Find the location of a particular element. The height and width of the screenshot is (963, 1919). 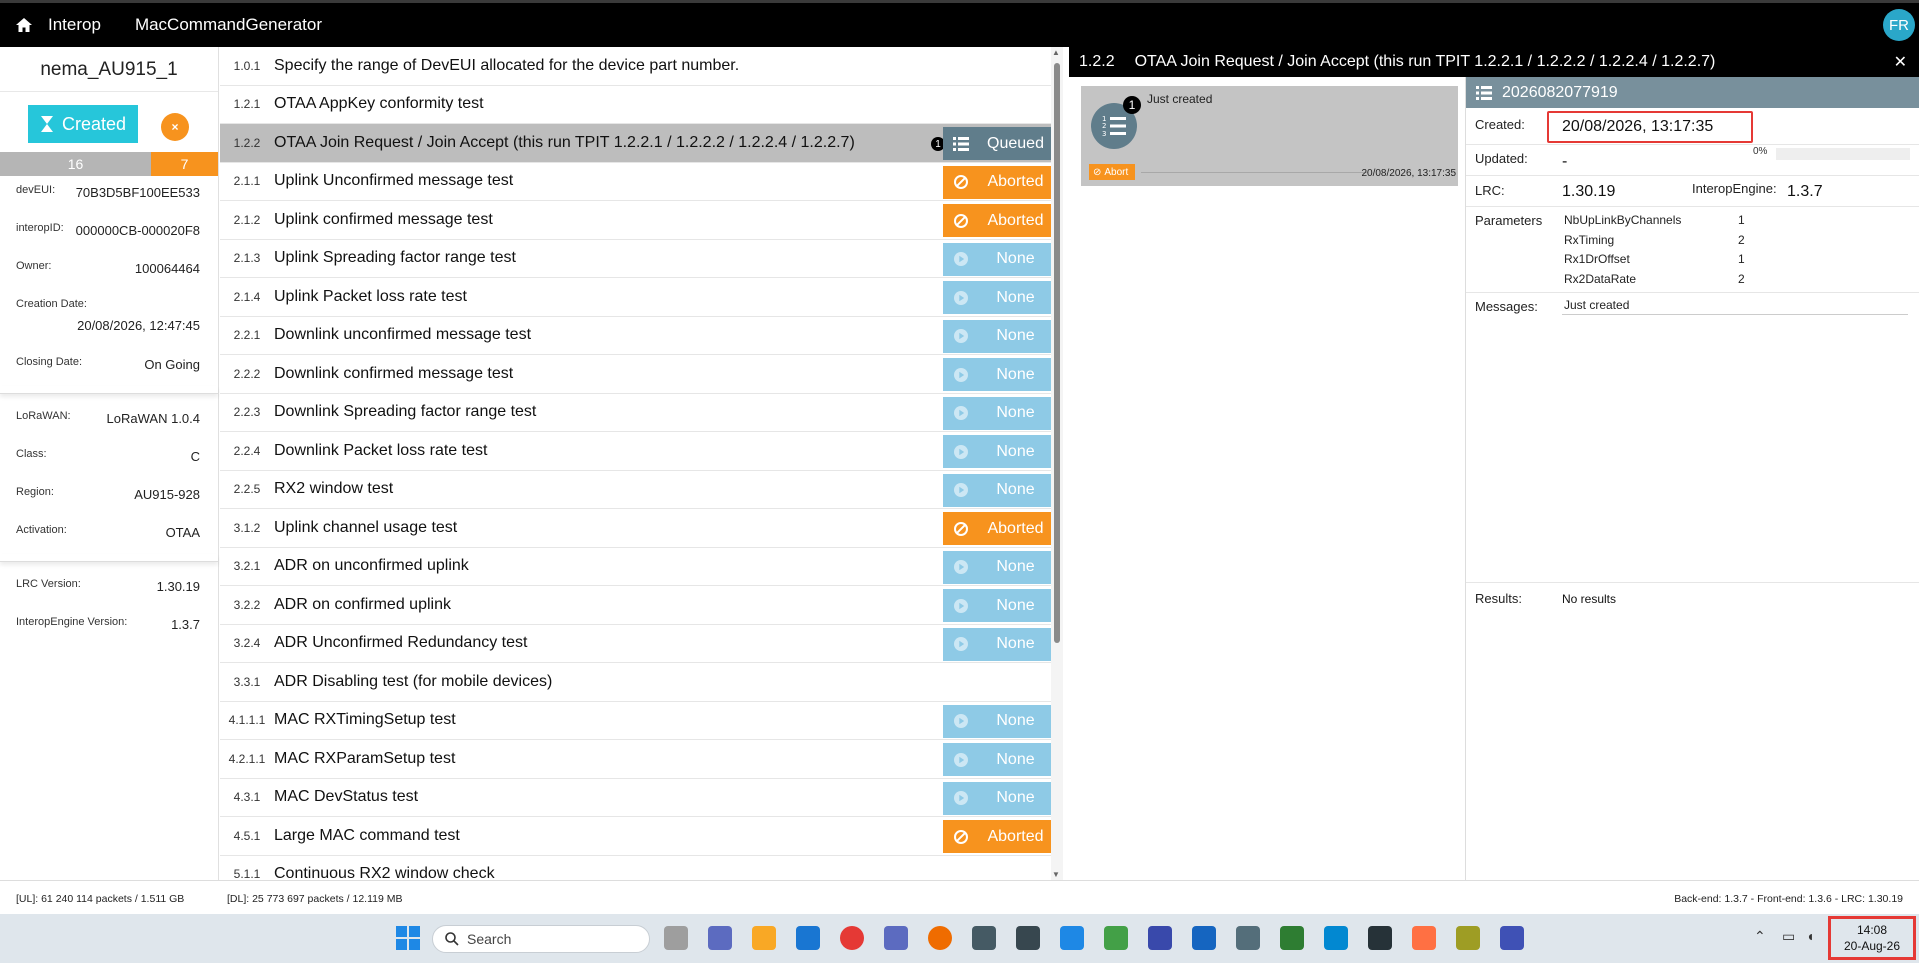

count-left: 16 is located at coordinates (75, 164).